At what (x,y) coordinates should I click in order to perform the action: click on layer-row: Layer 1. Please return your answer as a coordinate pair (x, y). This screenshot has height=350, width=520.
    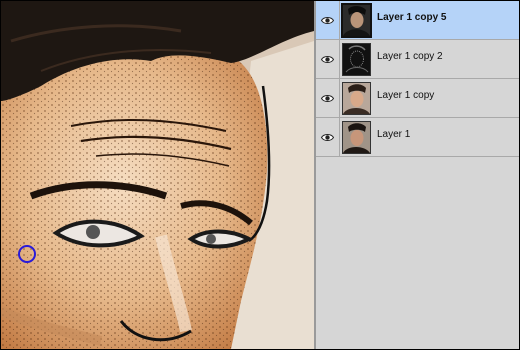
    Looking at the image, I should click on (417, 137).